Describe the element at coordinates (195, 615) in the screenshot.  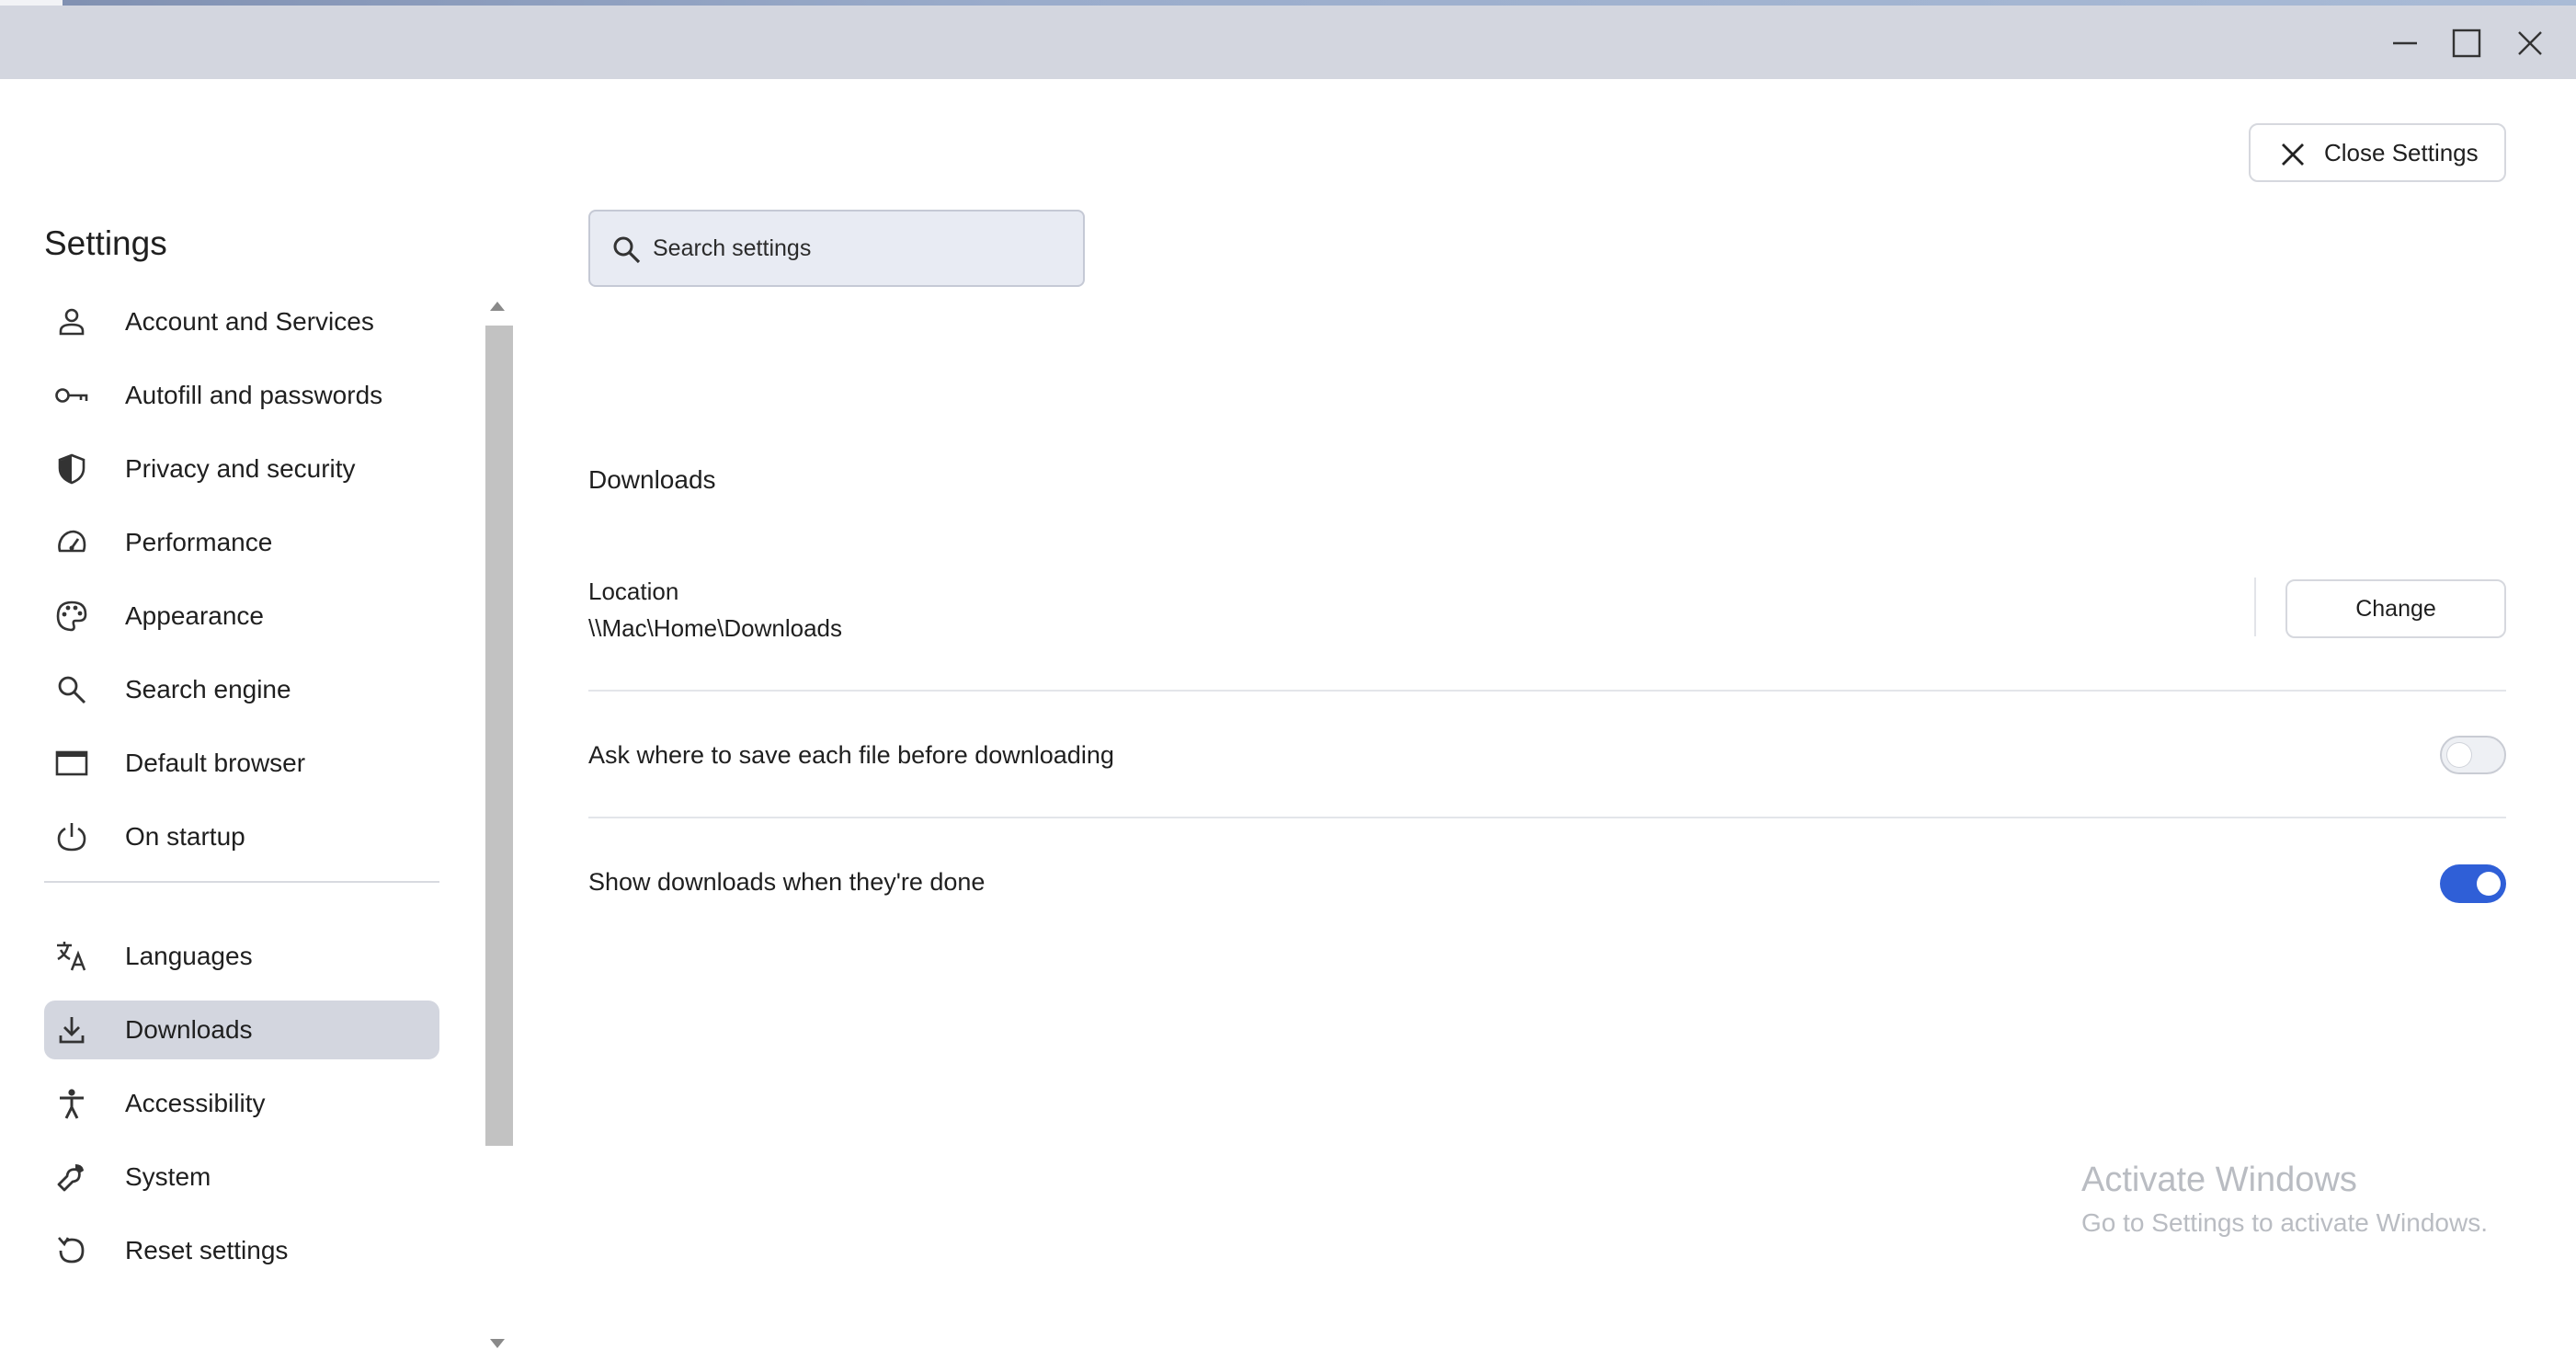
I see `sidebar-item-label: Appearance` at that location.